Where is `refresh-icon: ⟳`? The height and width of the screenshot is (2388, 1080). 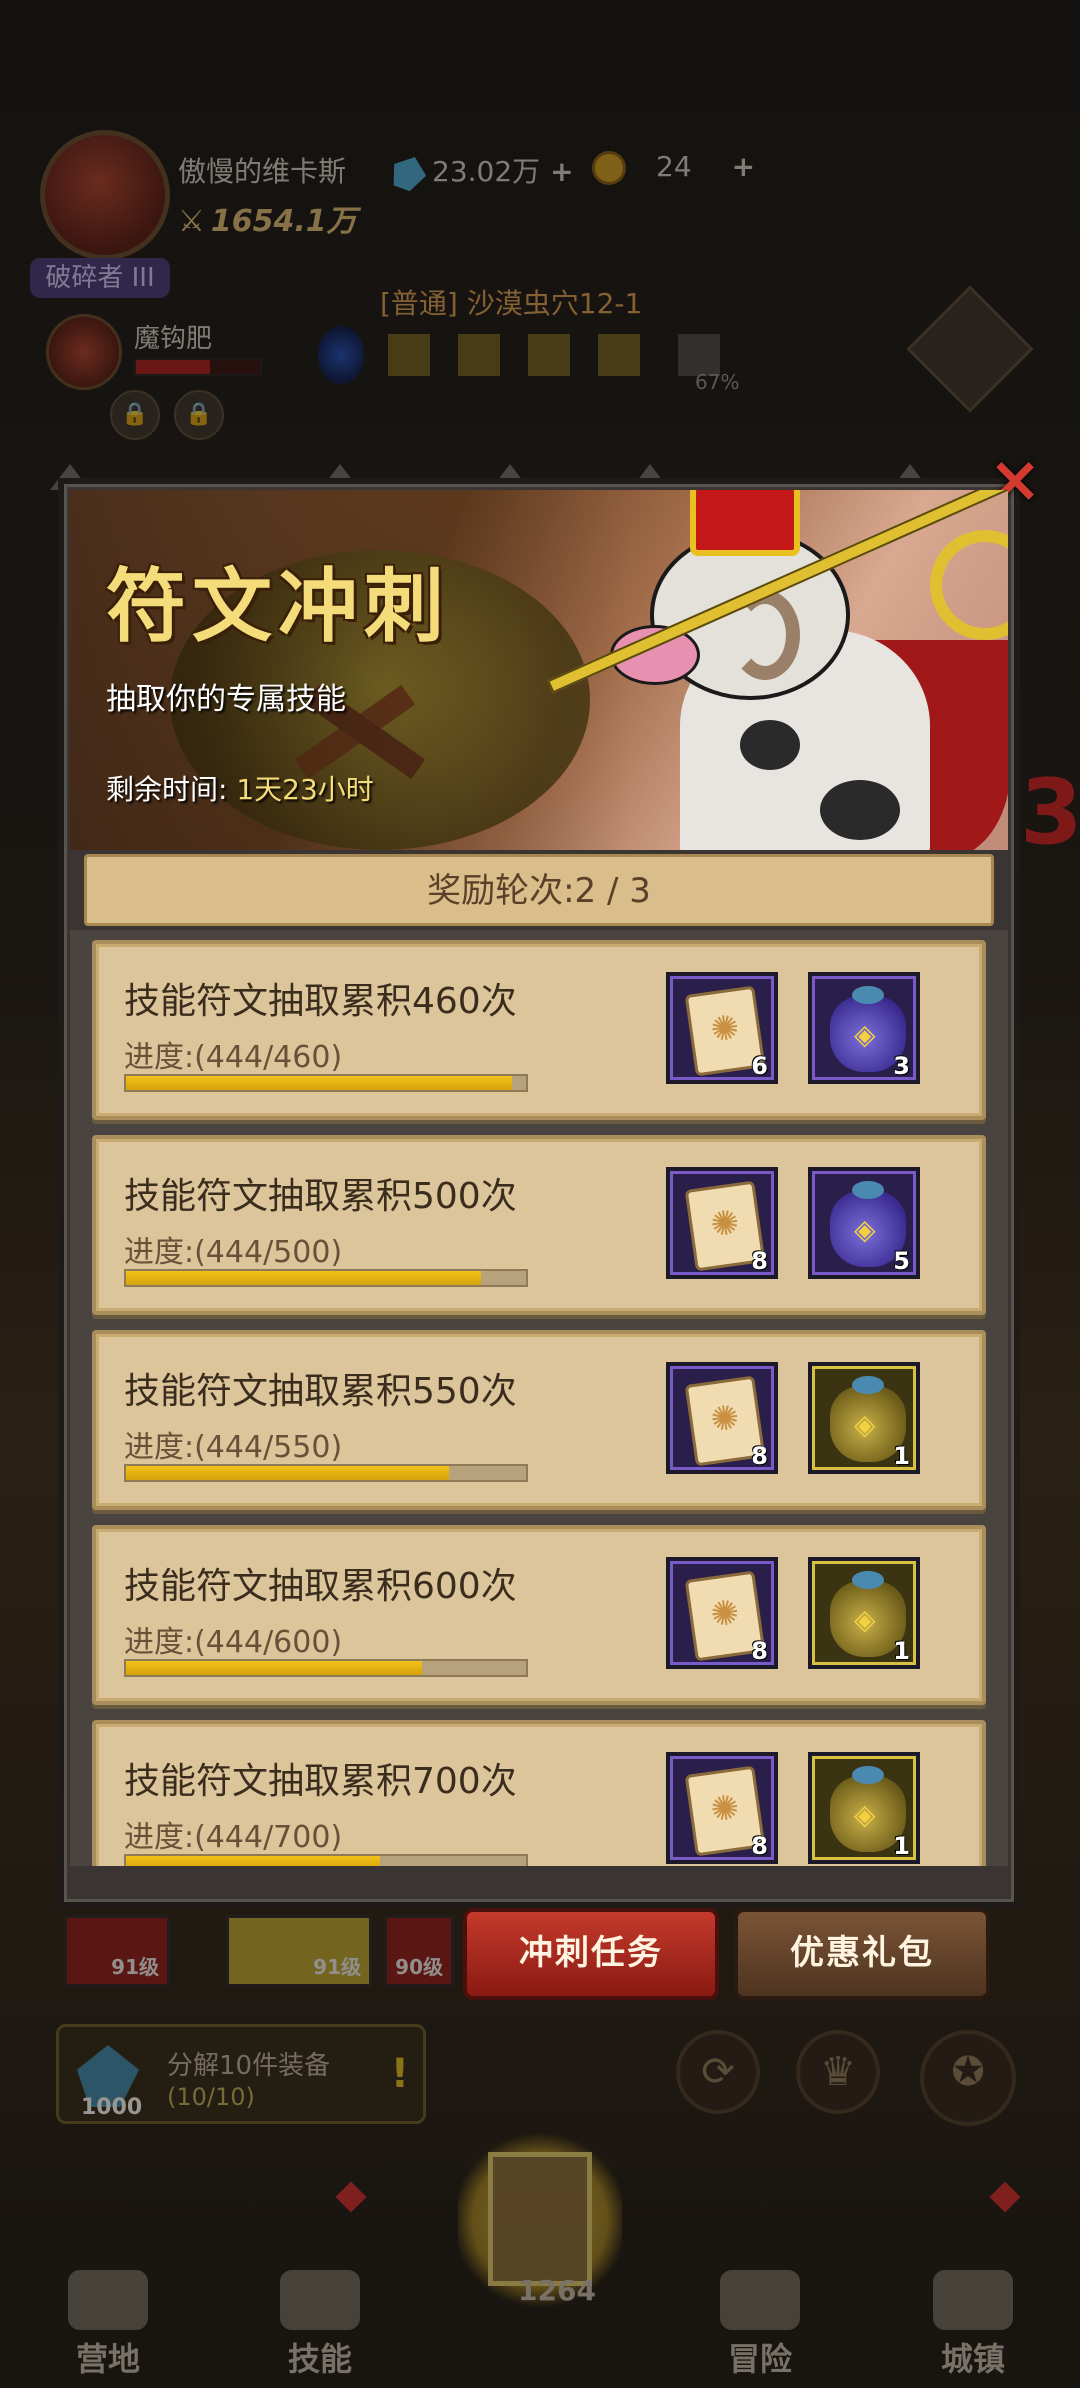 refresh-icon: ⟳ is located at coordinates (718, 2072).